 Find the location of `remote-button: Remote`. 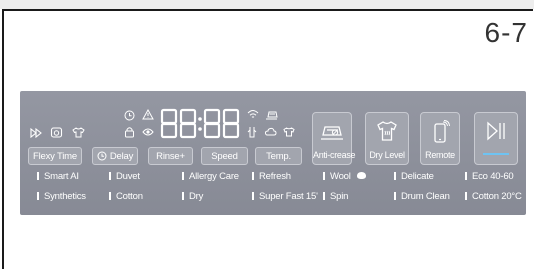

remote-button: Remote is located at coordinates (440, 138).